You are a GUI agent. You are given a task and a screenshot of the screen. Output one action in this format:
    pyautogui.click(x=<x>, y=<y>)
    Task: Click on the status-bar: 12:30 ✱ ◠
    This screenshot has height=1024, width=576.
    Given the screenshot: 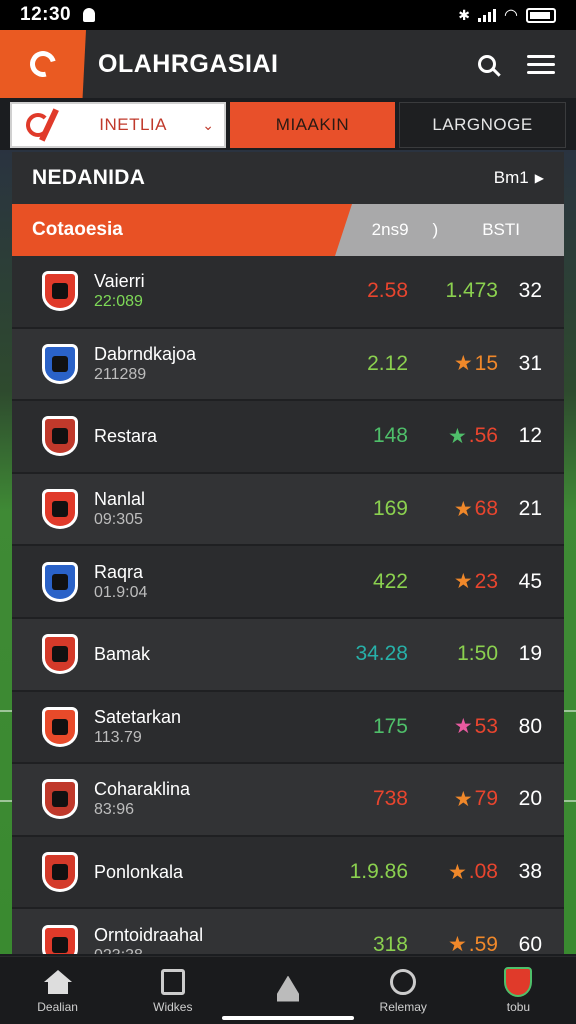 What is the action you would take?
    pyautogui.click(x=288, y=15)
    